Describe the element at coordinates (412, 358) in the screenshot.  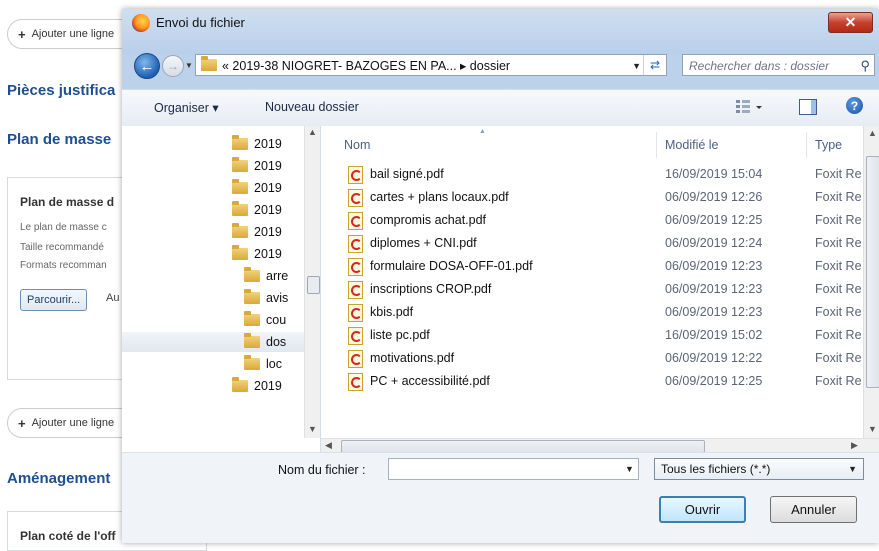
I see `file-name: motivations.pdf` at that location.